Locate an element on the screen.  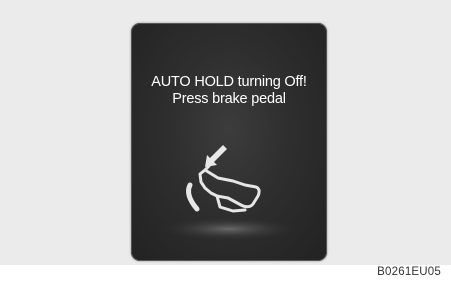
shoe-shape is located at coordinates (229, 188).